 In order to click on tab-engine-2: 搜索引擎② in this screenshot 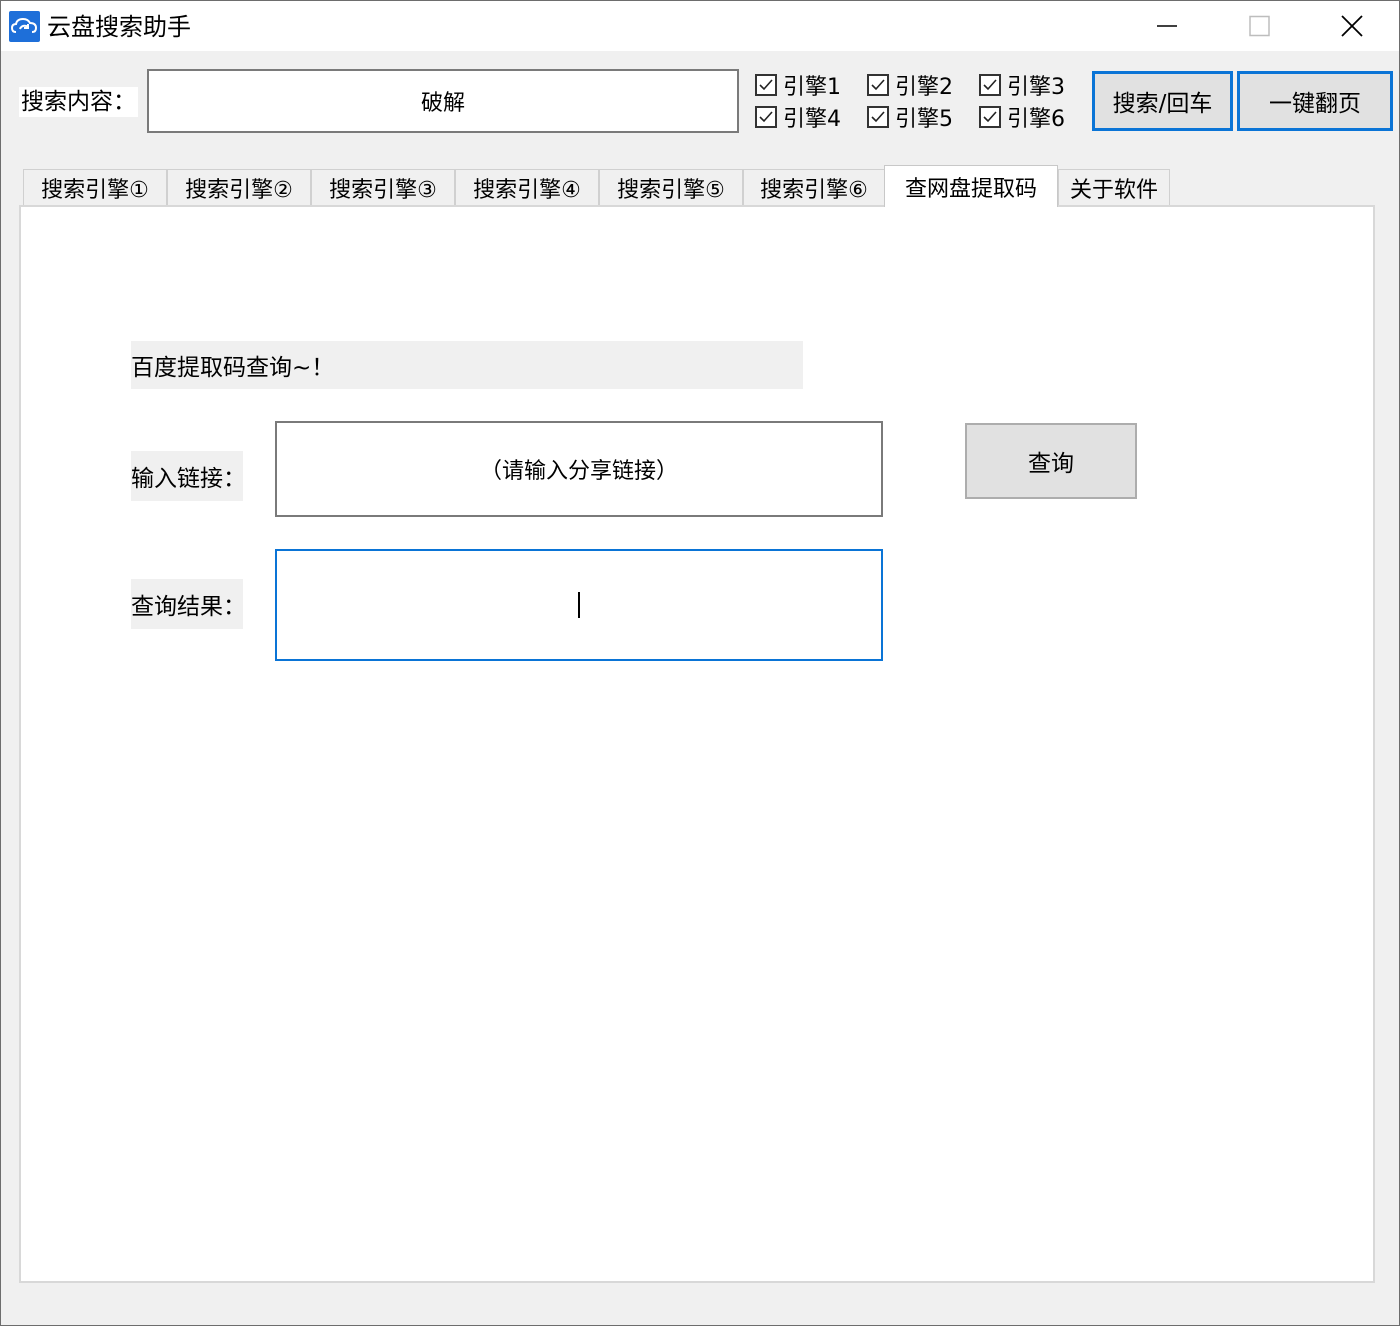, I will do `click(239, 187)`.